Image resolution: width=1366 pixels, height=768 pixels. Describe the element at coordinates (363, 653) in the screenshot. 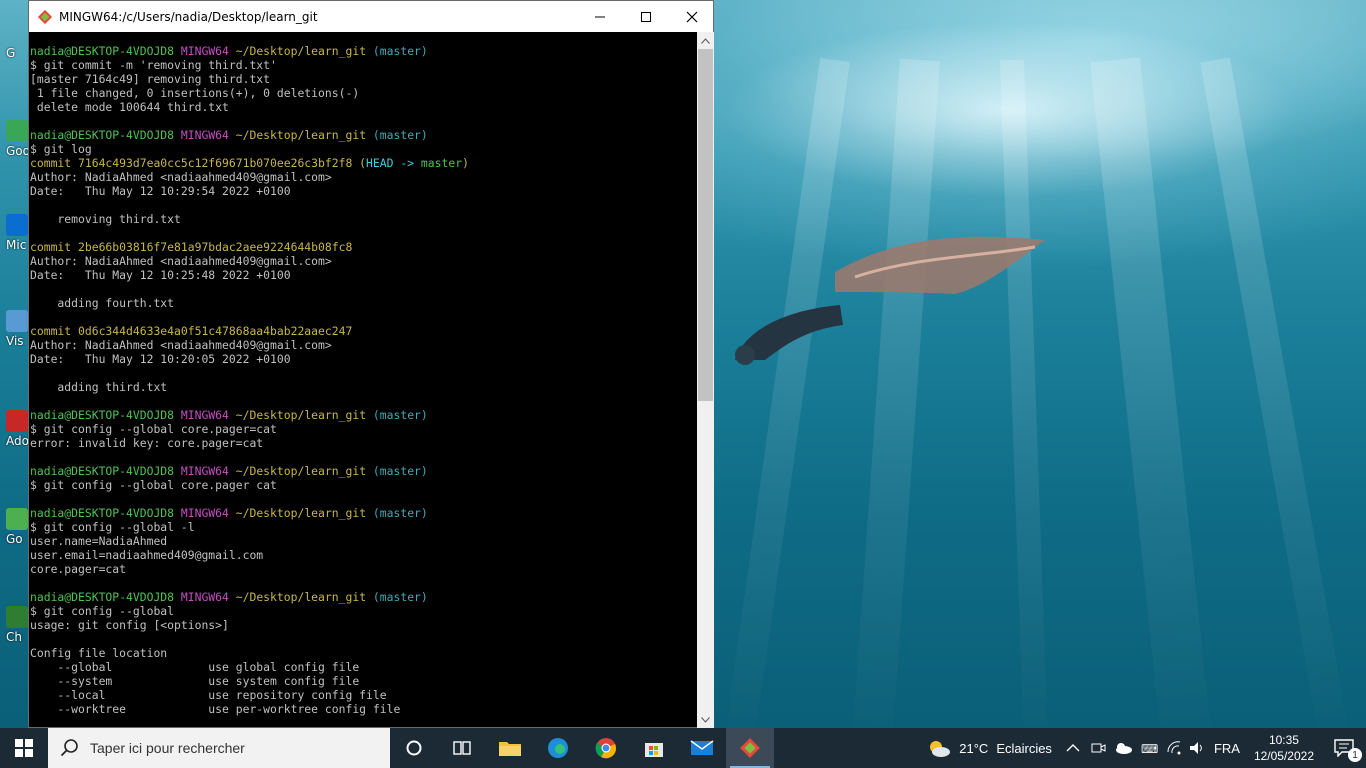

I see `terminal-line: Config file location` at that location.